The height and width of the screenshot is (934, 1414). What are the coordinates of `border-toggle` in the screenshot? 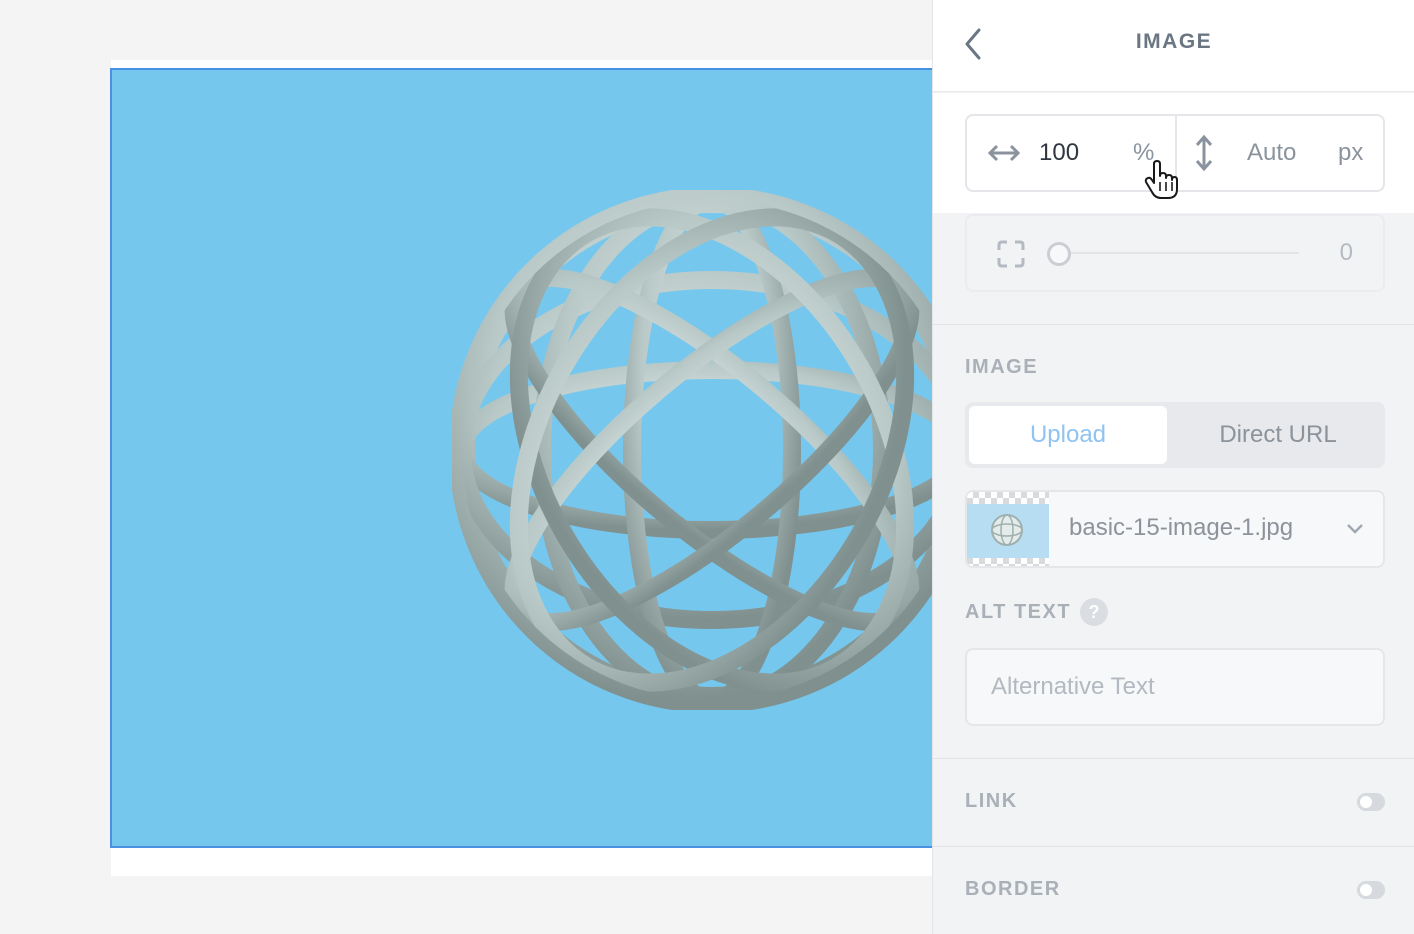 It's located at (1371, 890).